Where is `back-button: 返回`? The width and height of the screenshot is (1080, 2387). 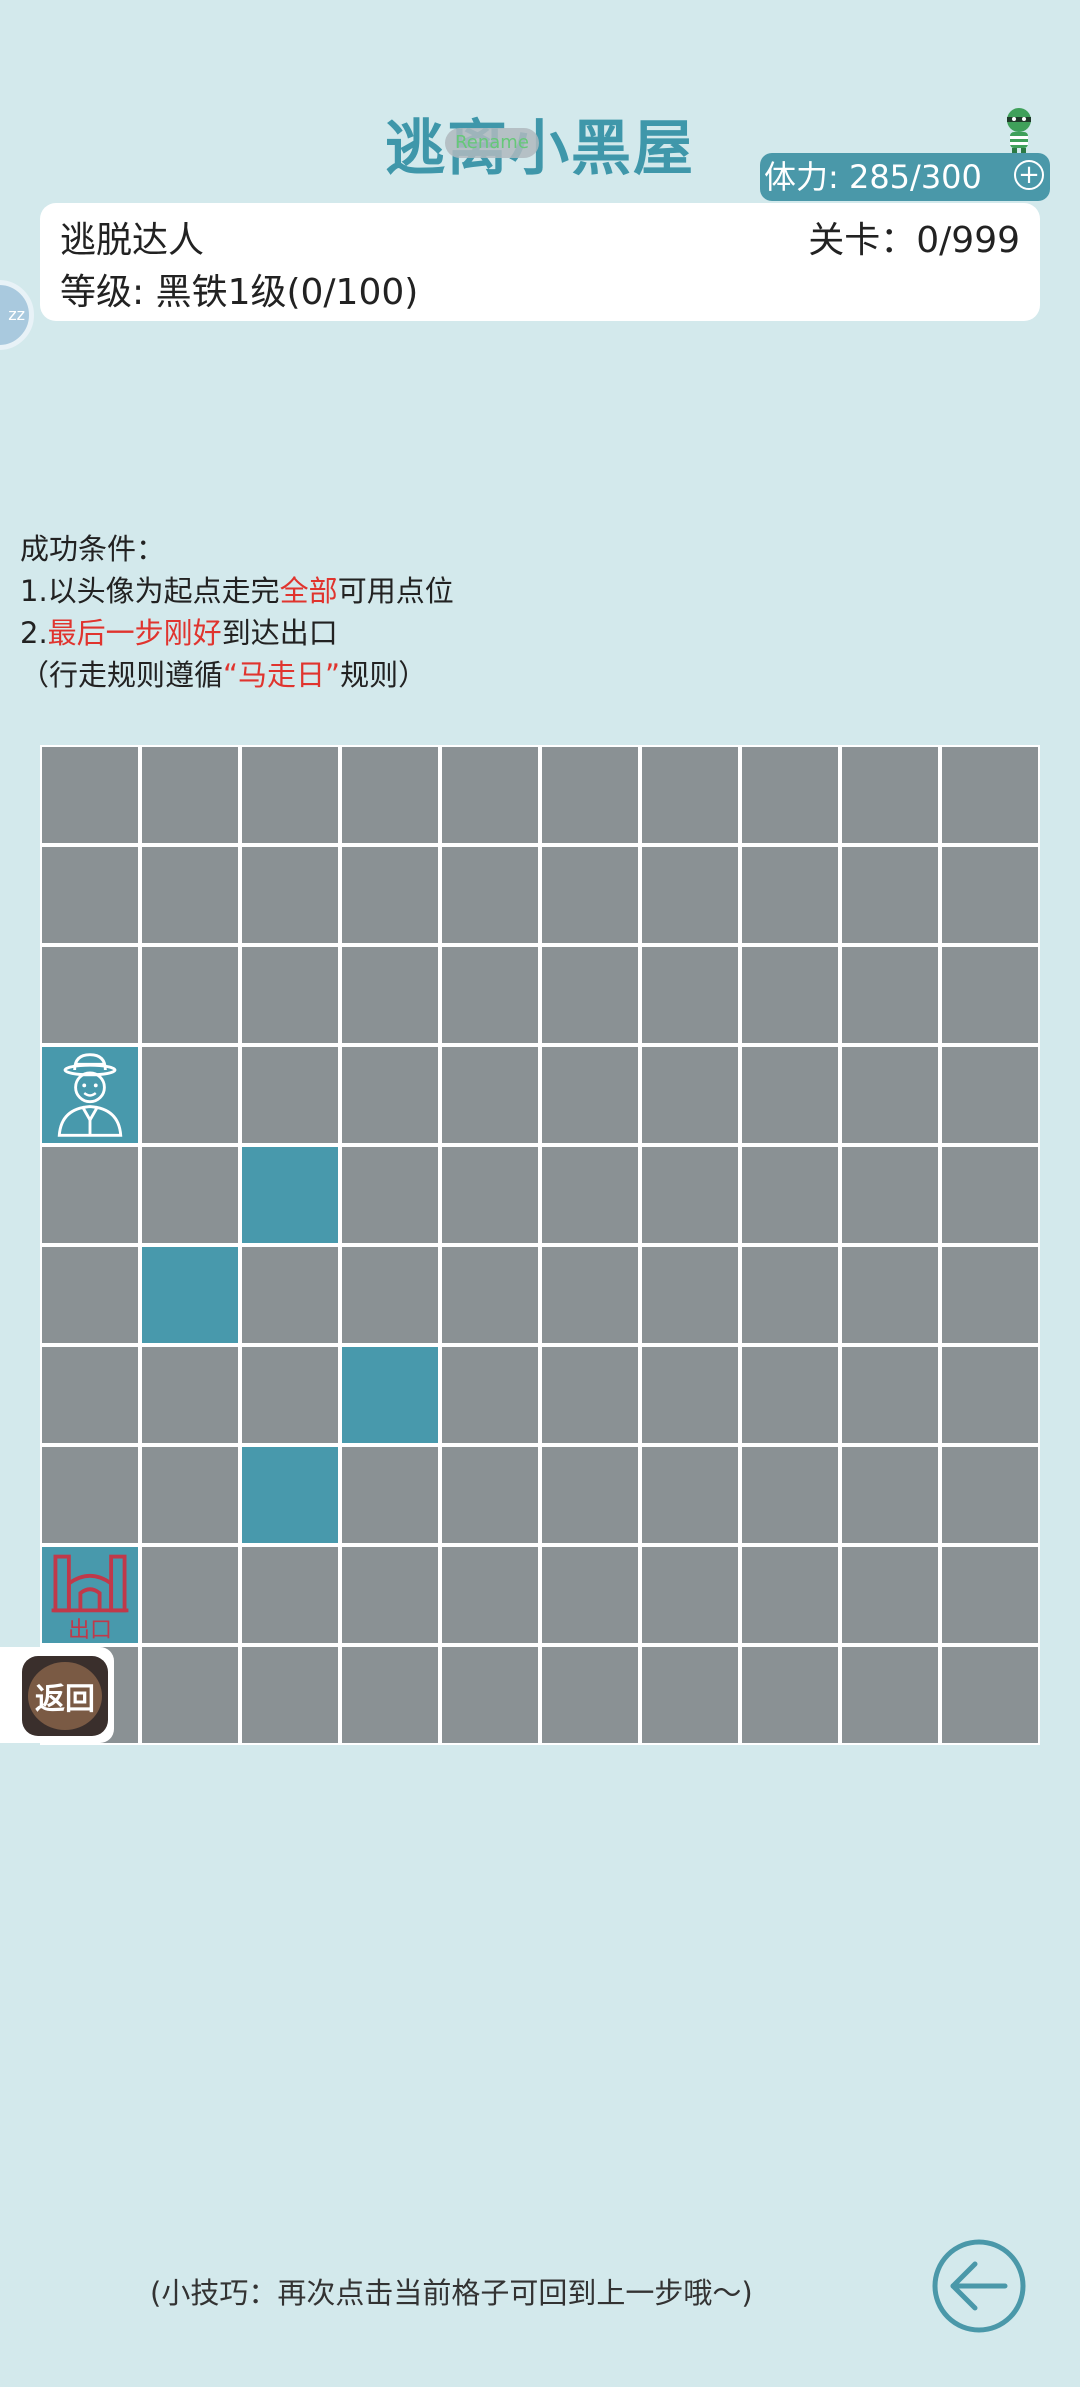
back-button: 返回 is located at coordinates (57, 1695).